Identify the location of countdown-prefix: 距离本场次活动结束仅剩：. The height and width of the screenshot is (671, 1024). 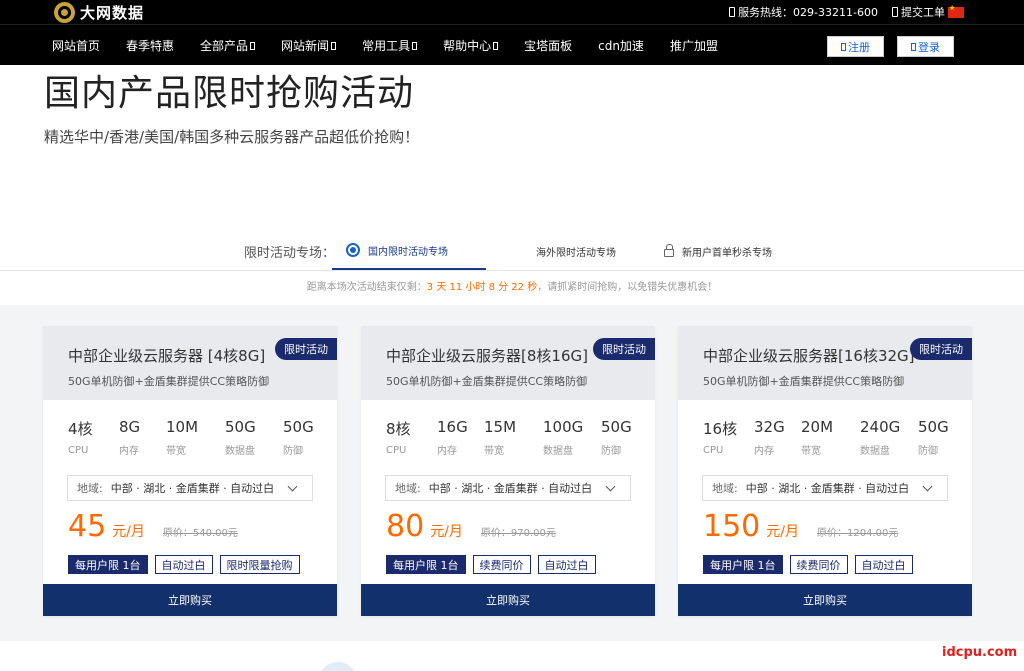
(366, 287).